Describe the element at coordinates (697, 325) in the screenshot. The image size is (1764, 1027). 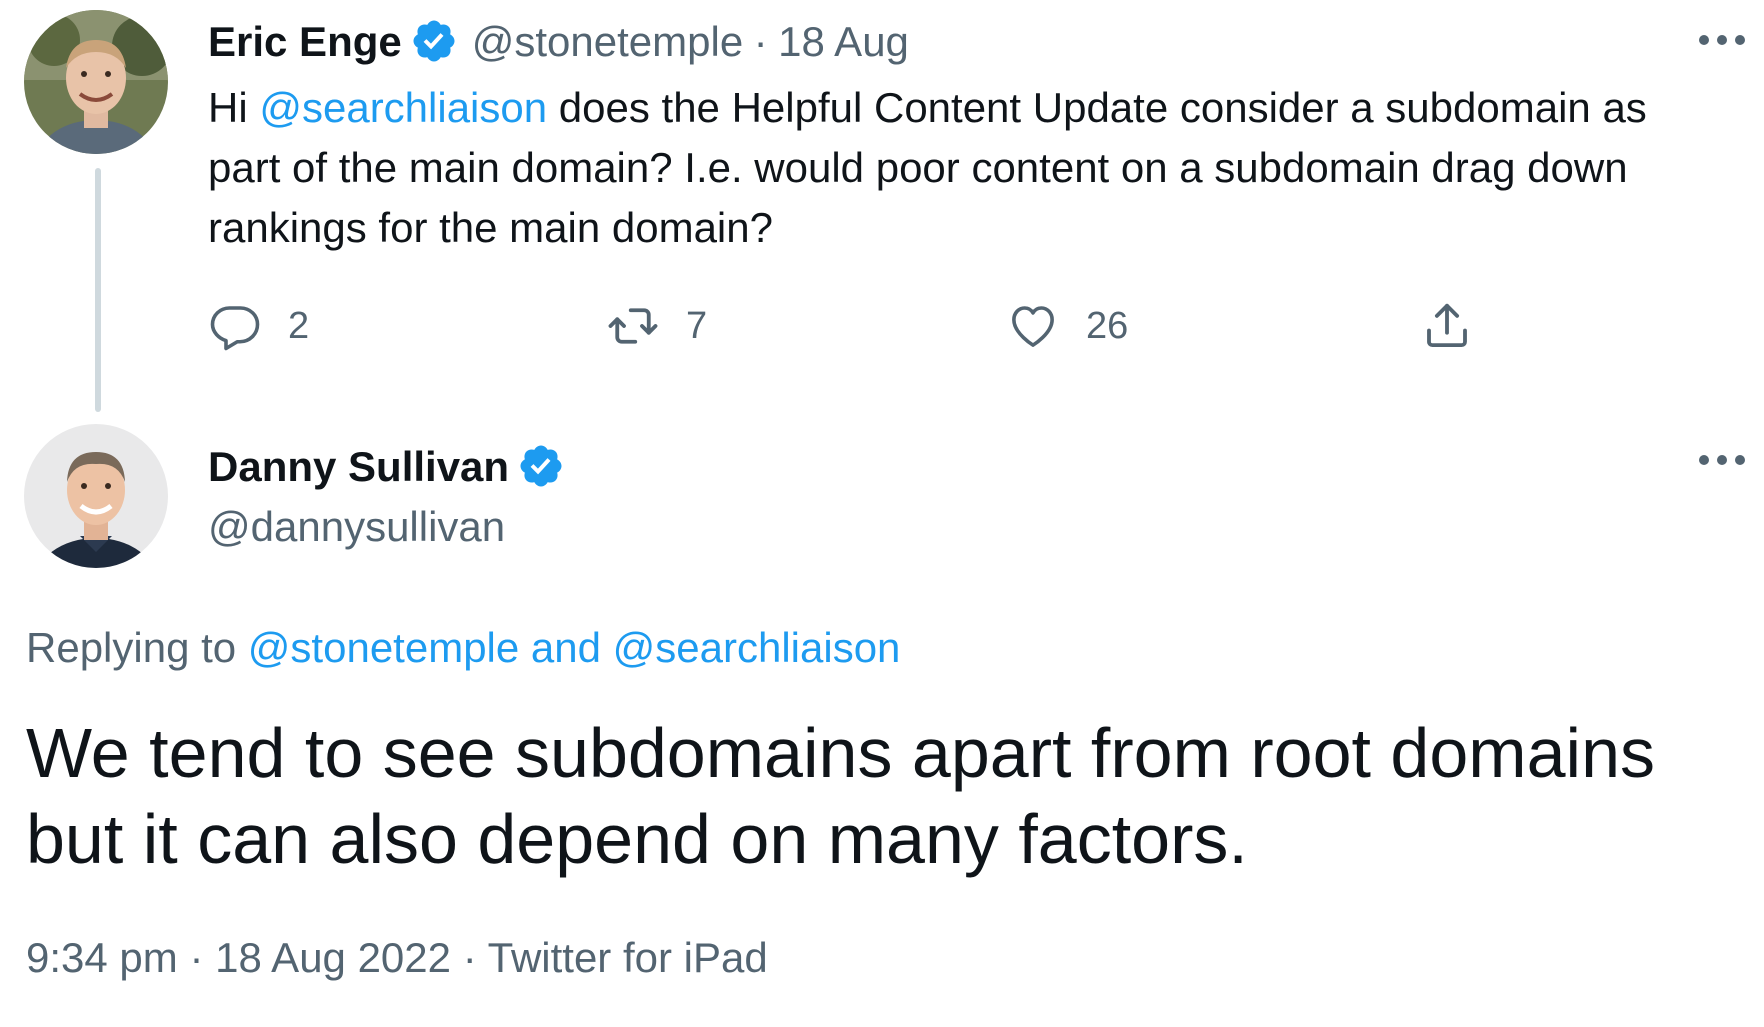
I see `retweet-count: 7` at that location.